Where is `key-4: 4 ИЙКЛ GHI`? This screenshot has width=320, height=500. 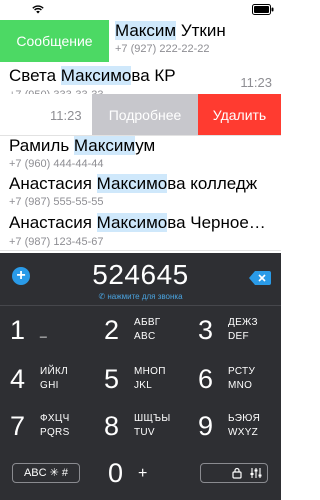
key-4: 4 ИЙКЛ GHI is located at coordinates (46, 382).